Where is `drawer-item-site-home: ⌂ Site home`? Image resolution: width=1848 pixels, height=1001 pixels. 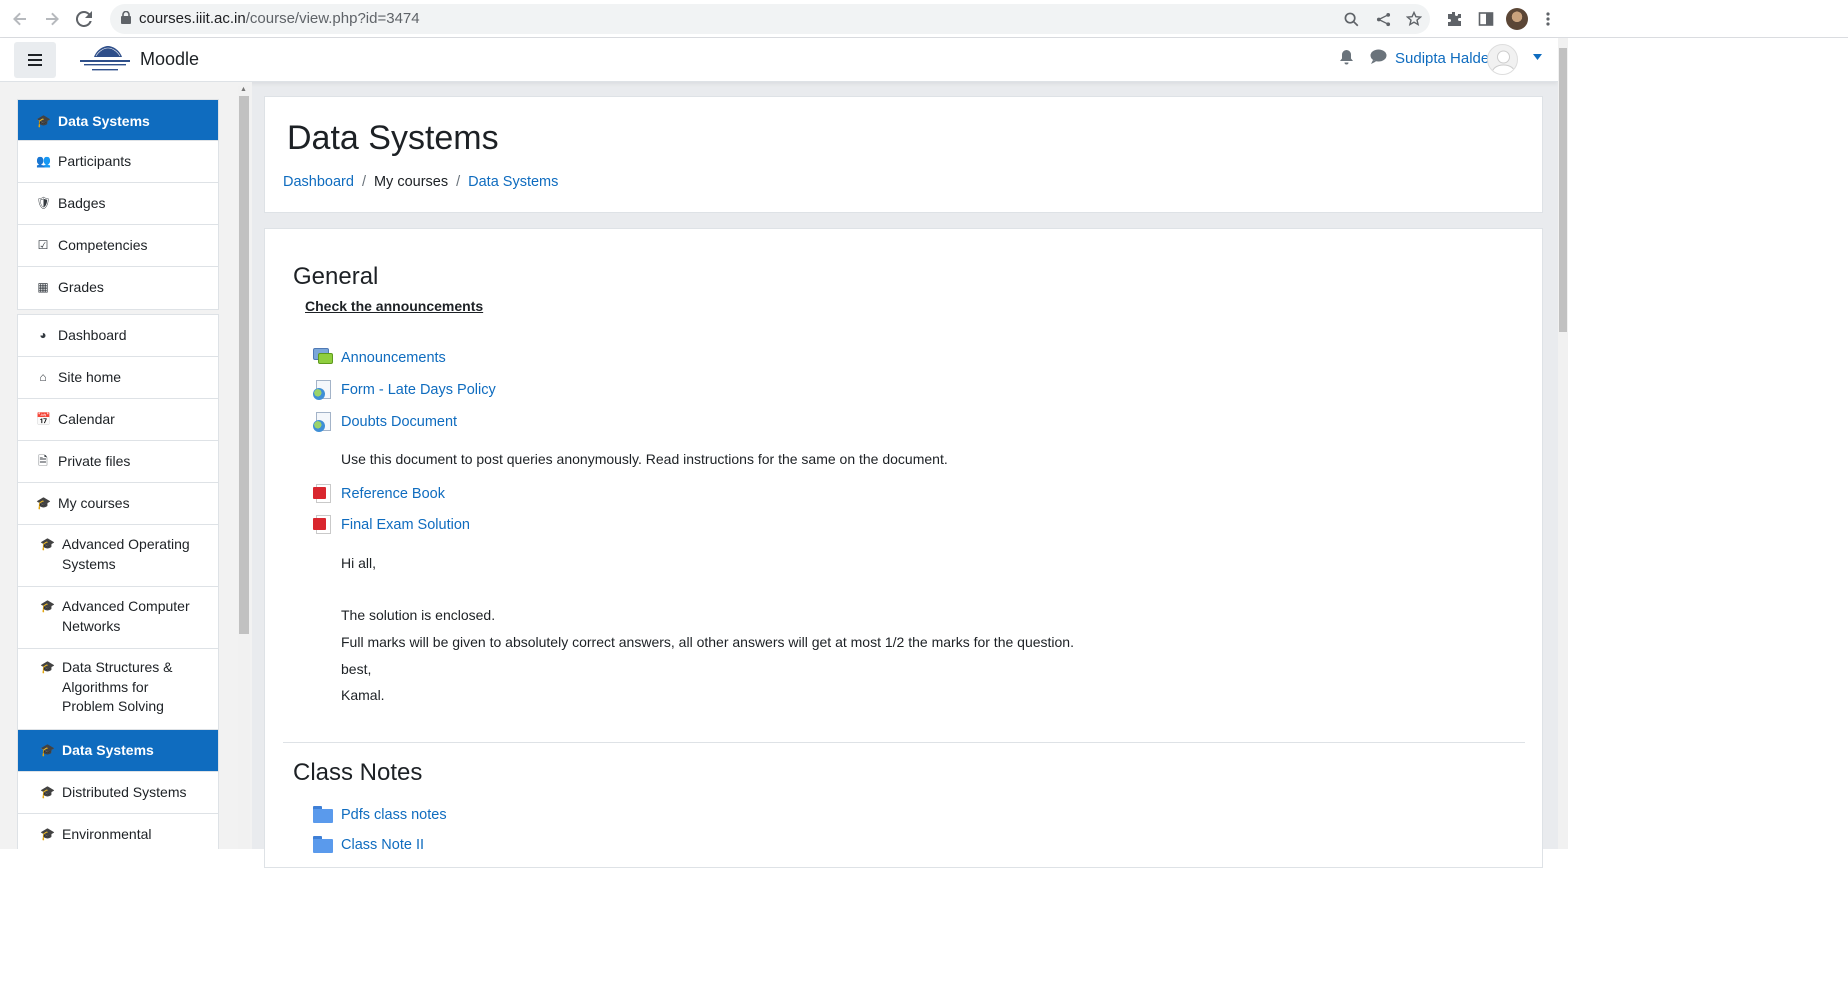 drawer-item-site-home: ⌂ Site home is located at coordinates (118, 378).